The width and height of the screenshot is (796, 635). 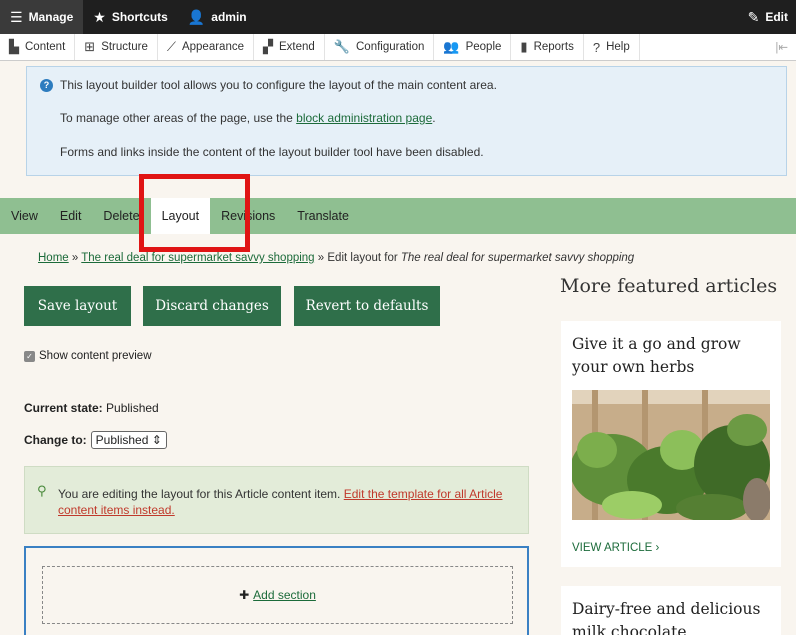 I want to click on current-state: Current state: Published, so click(x=91, y=408).